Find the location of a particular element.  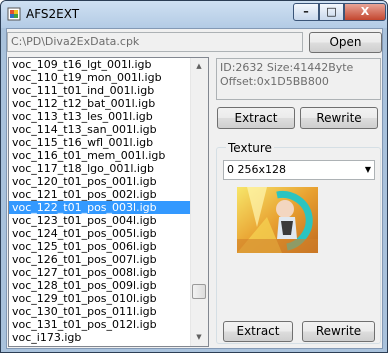

list-item: voc_114_t13_san_001l.igb is located at coordinates (100, 129).